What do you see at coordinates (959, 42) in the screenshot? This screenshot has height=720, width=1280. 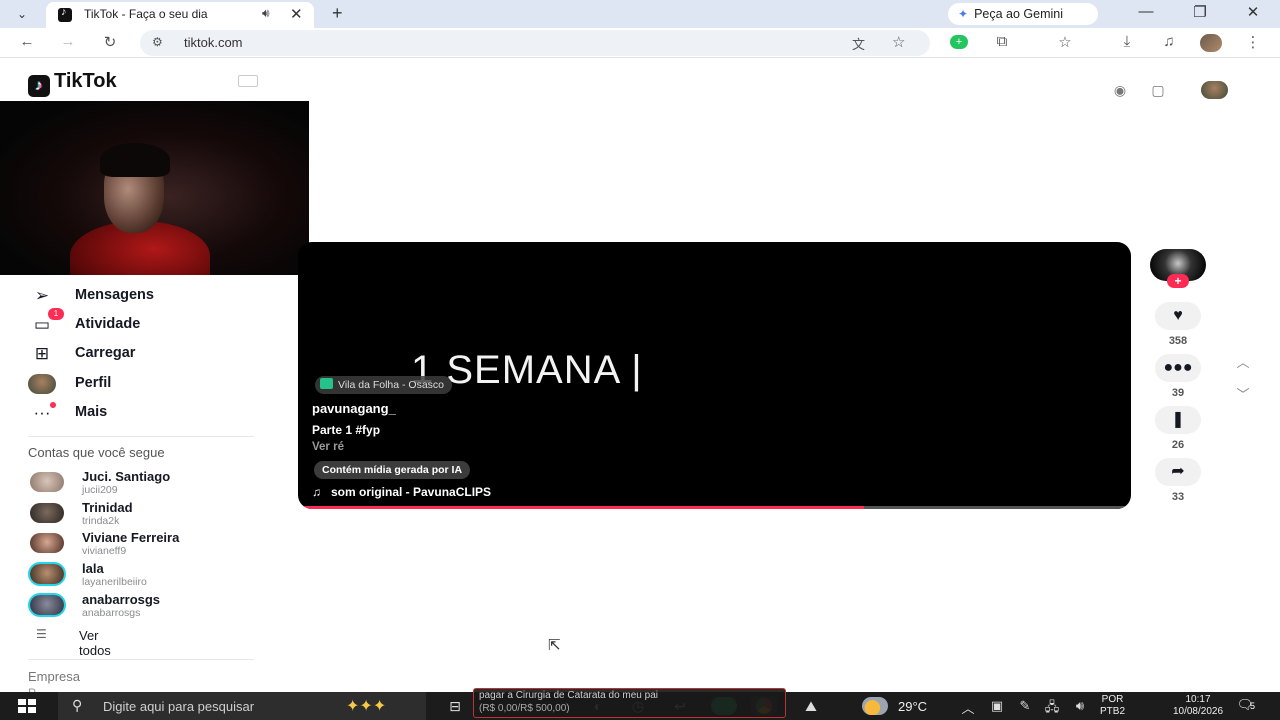 I see `extension-green-icon: +` at bounding box center [959, 42].